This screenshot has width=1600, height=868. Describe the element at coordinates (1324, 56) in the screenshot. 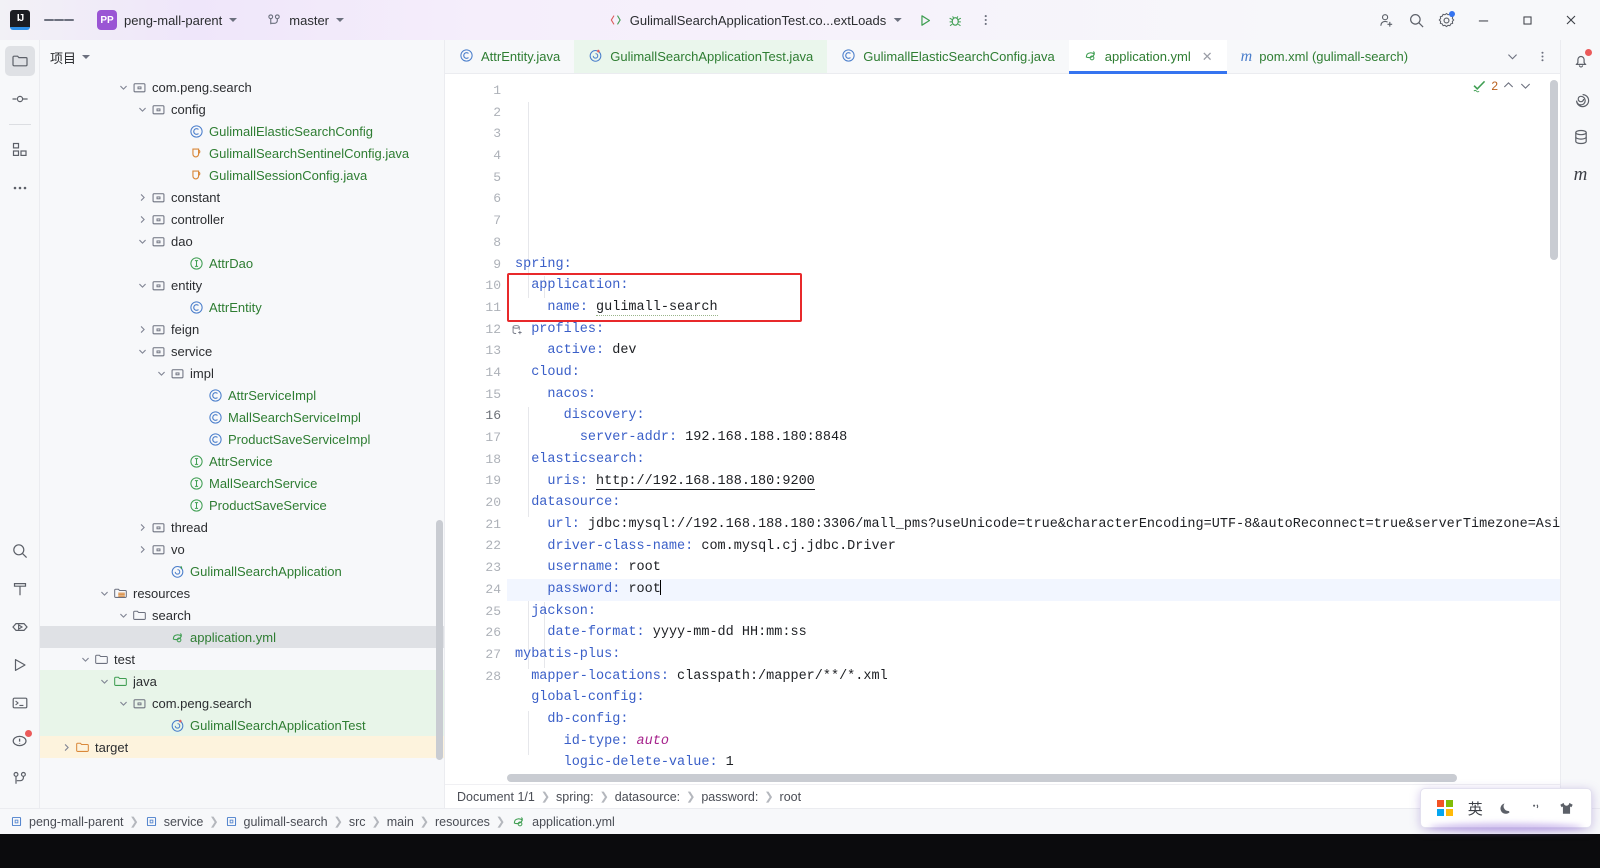

I see `editor-tab: m pom.xml (gulimall-search)` at that location.